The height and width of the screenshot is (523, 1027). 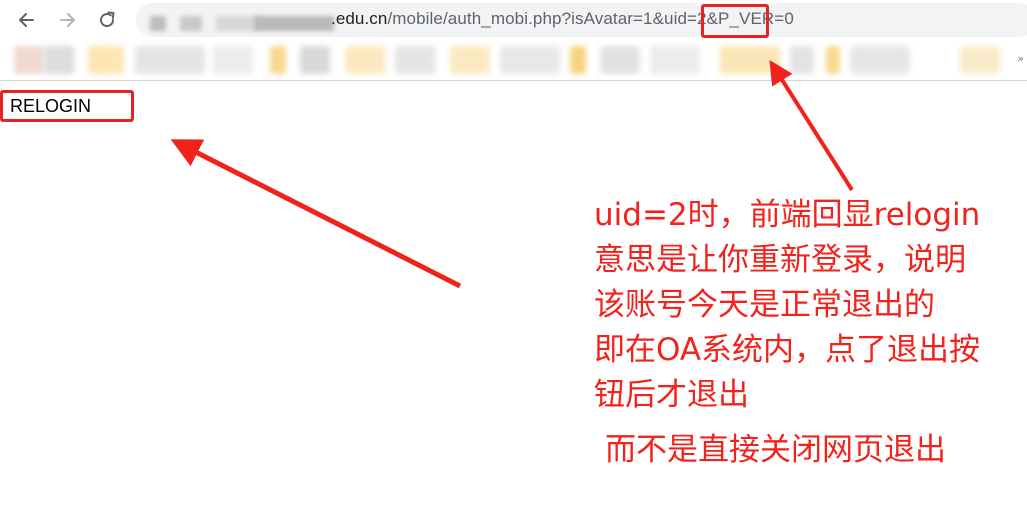 What do you see at coordinates (811, 125) in the screenshot?
I see `arrow-to-uid` at bounding box center [811, 125].